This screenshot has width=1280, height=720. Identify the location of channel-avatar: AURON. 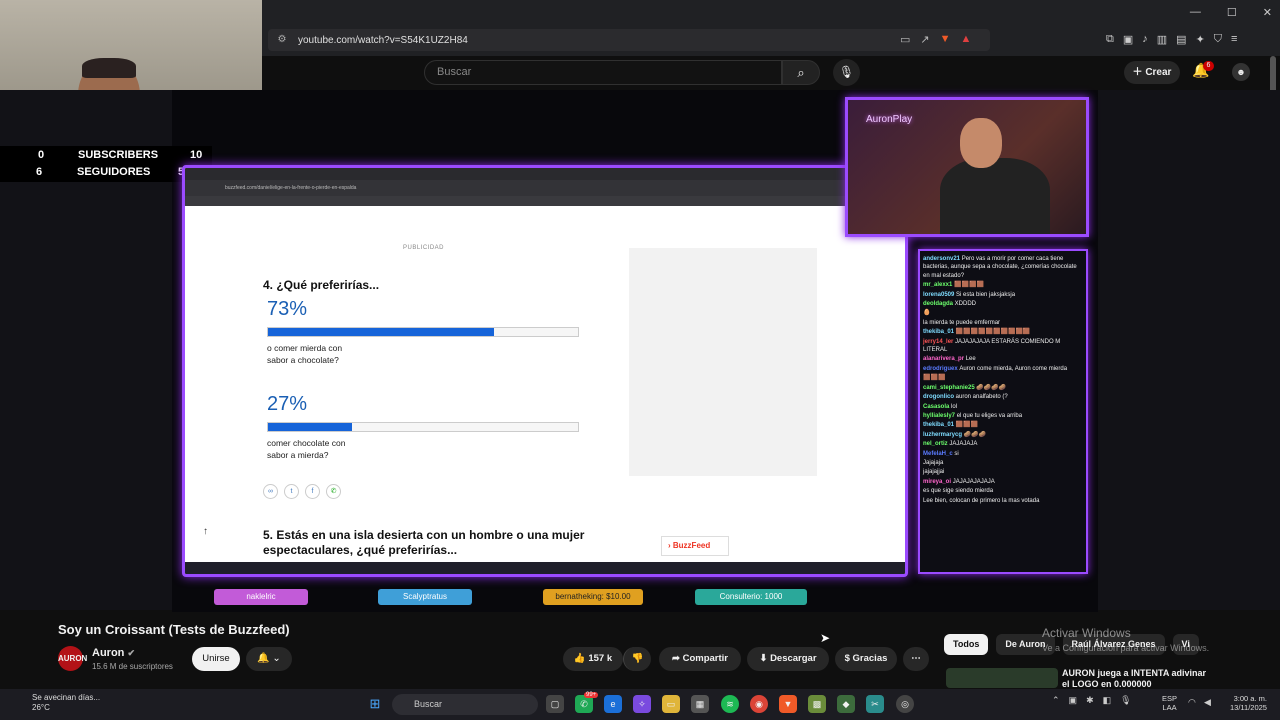
(72, 658).